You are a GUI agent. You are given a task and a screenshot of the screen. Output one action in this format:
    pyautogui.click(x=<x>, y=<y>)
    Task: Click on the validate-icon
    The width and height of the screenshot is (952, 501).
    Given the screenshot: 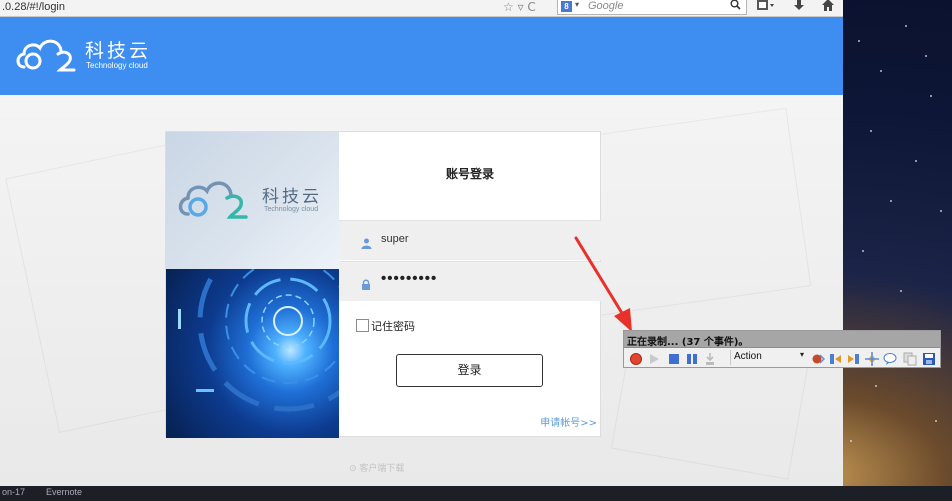 What is the action you would take?
    pyautogui.click(x=854, y=358)
    